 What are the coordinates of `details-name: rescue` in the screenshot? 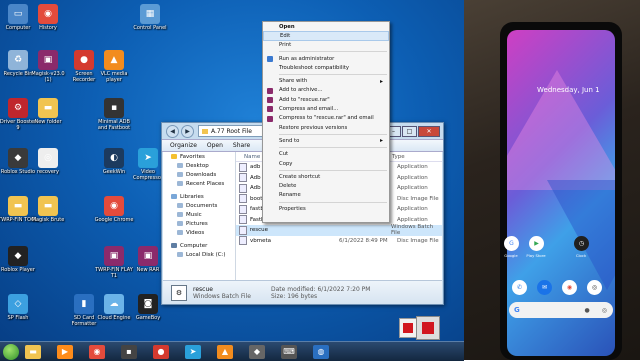 It's located at (203, 289).